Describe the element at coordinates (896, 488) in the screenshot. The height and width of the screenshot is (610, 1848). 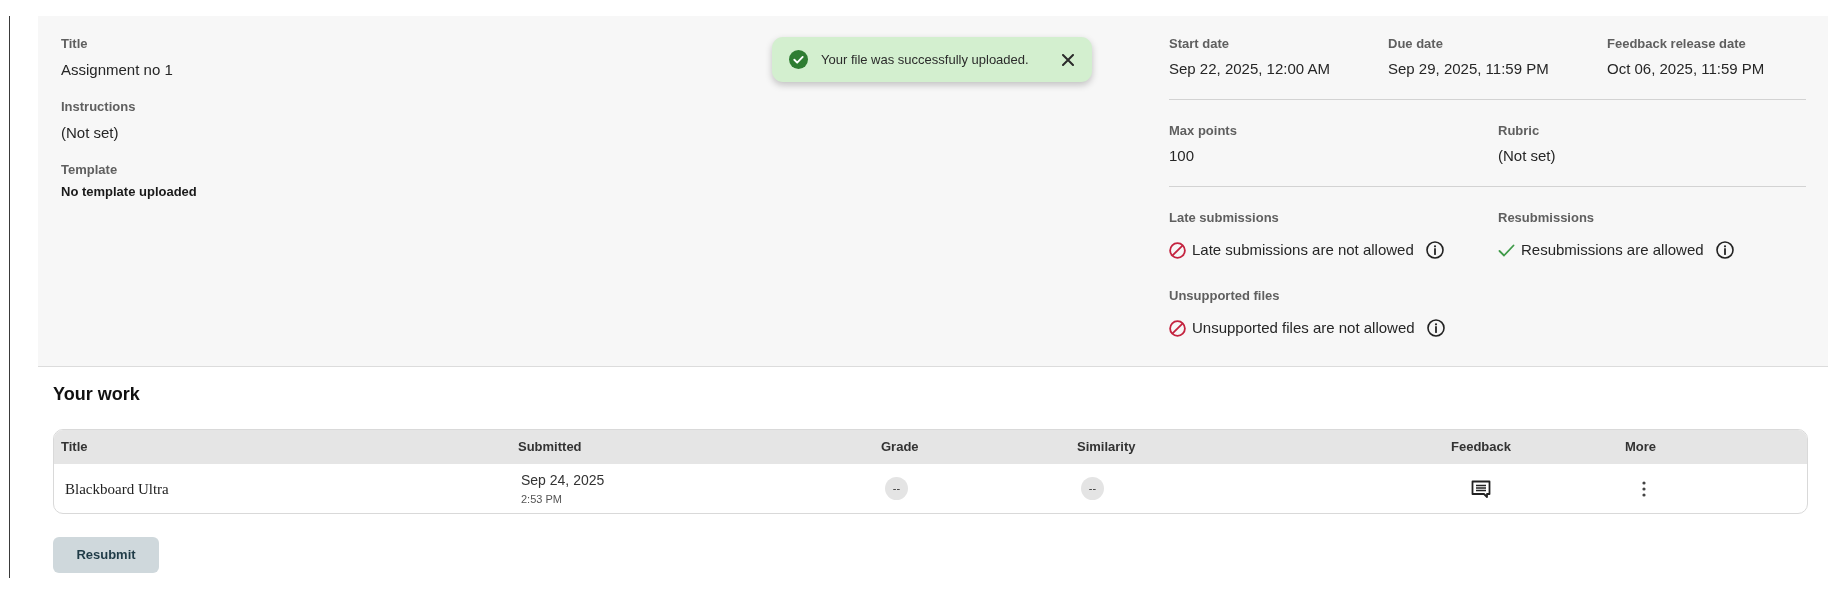
I see `grade-chip: --` at that location.